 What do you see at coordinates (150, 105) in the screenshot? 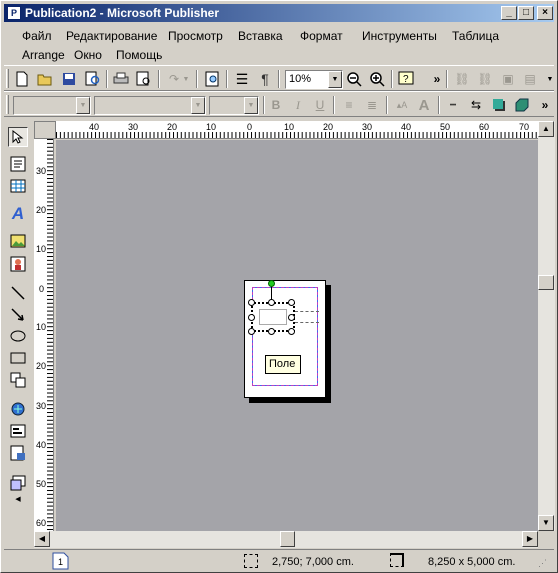
I see `font-select: ▼` at bounding box center [150, 105].